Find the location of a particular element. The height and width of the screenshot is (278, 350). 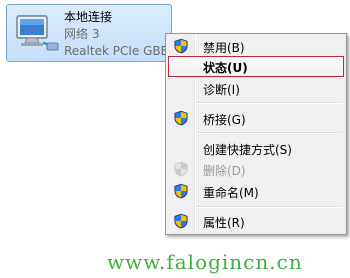

menu-item-label: 诊断(I) is located at coordinates (221, 90).